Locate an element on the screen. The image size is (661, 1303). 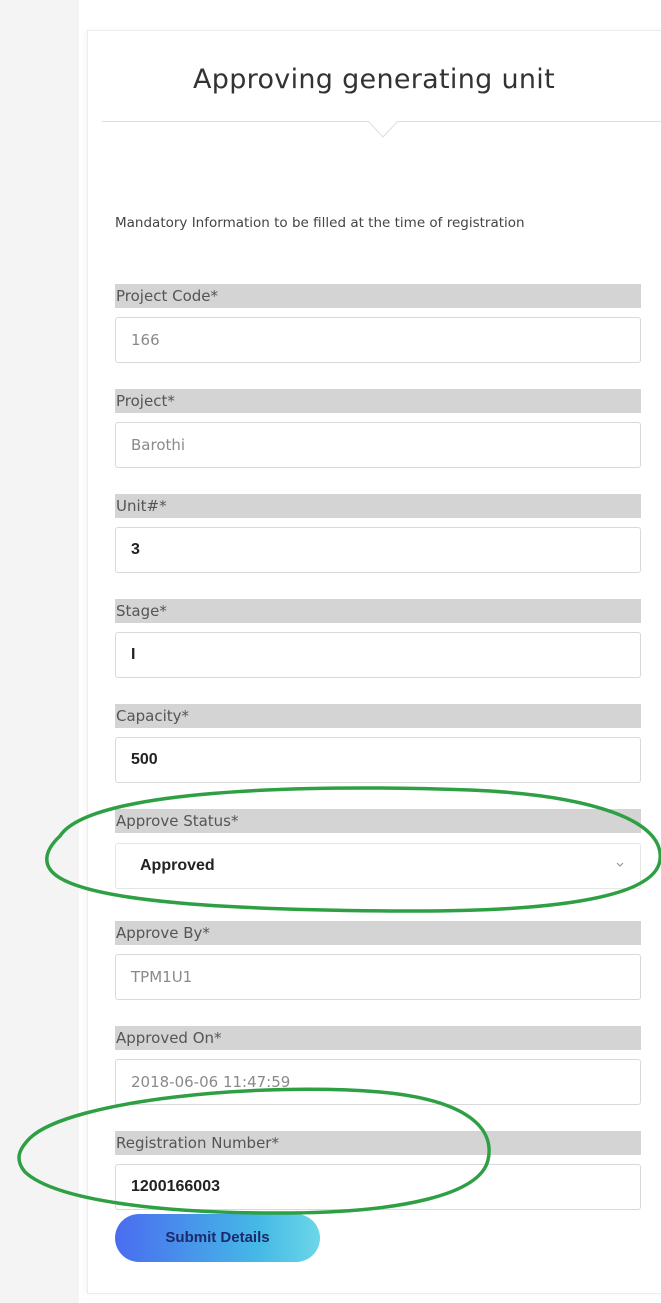
registration-number-field: 1200166003 is located at coordinates (378, 1187).